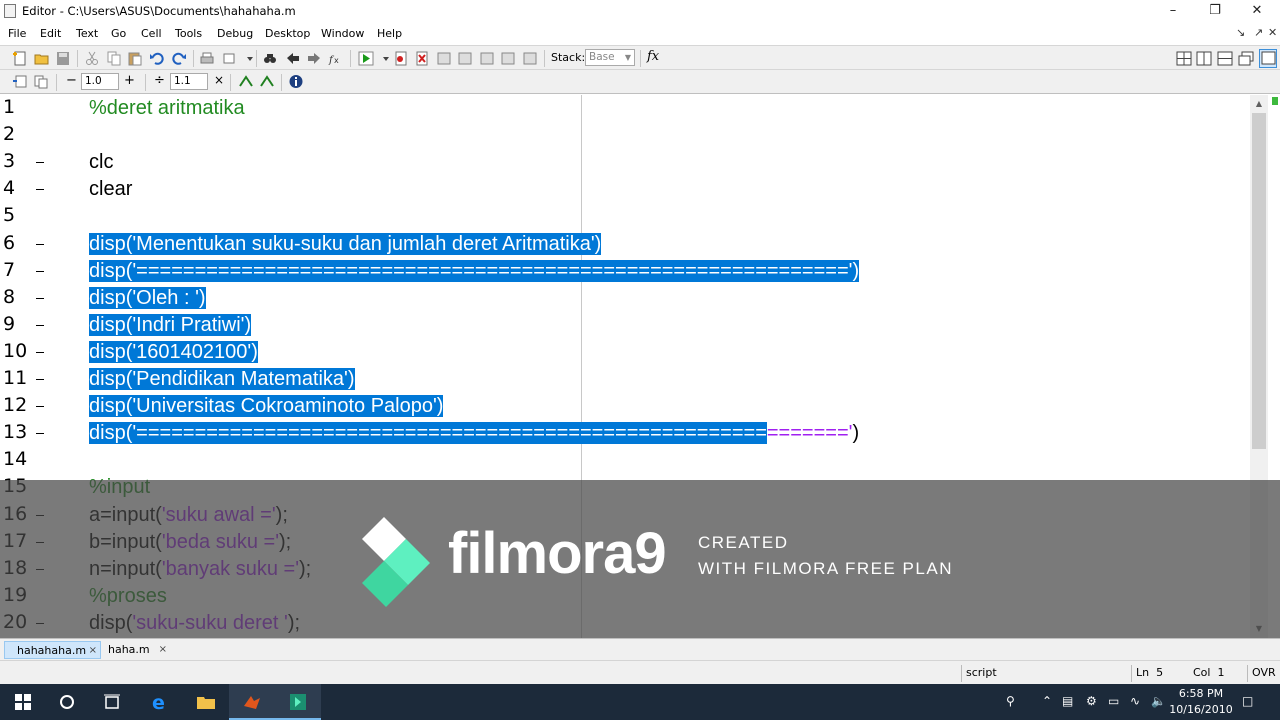 The image size is (1280, 720). What do you see at coordinates (206, 702) in the screenshot?
I see `file-explorer-icon` at bounding box center [206, 702].